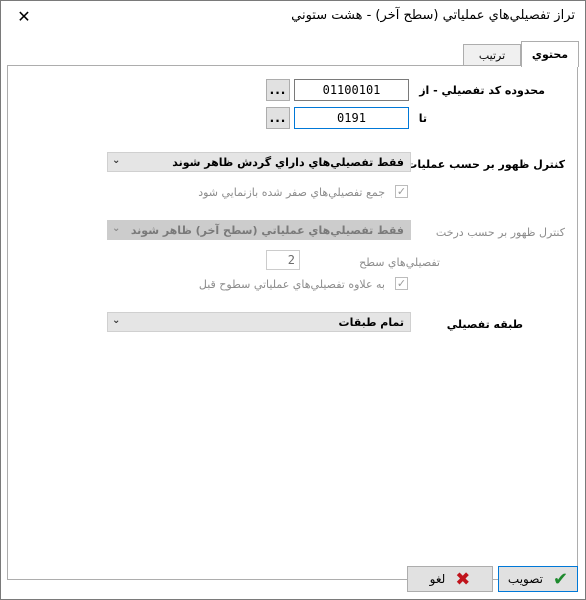  What do you see at coordinates (482, 90) in the screenshot?
I see `range-from-label: محدوده کد تفصيلي - از` at bounding box center [482, 90].